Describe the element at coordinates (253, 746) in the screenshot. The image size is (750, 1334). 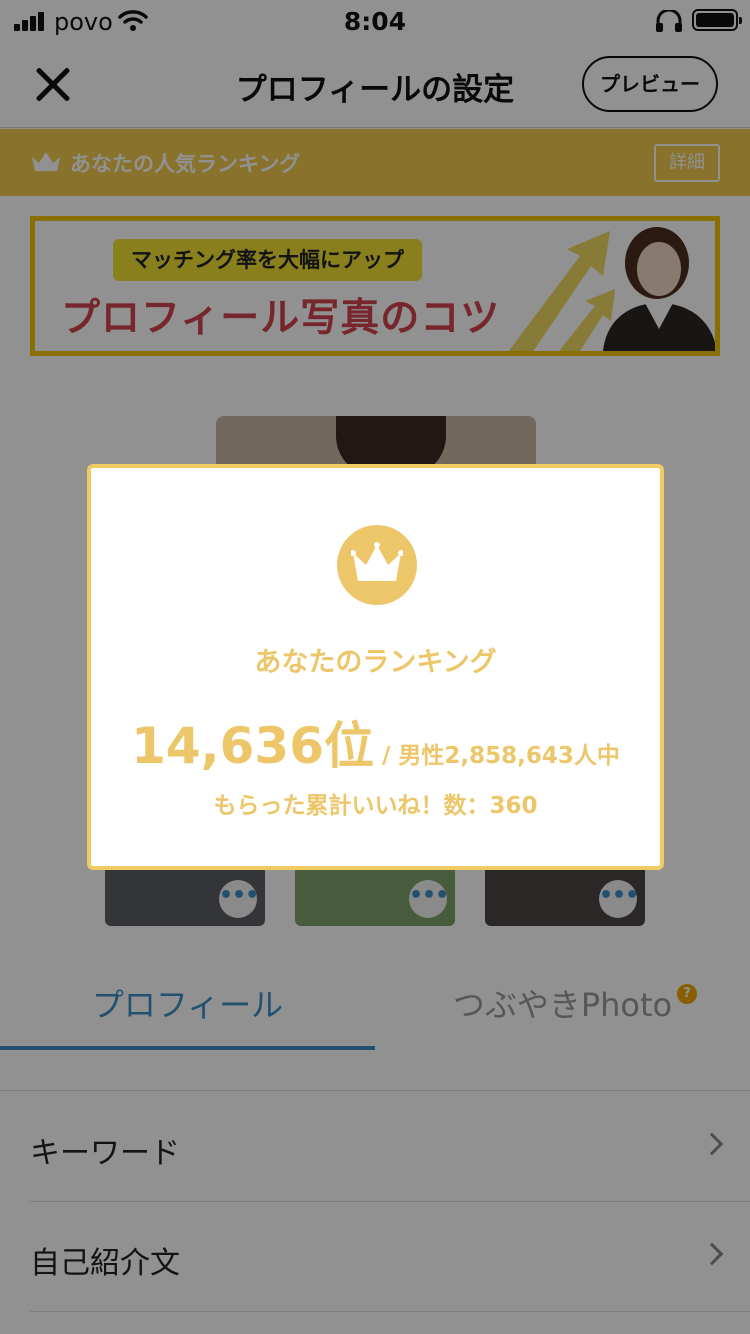
I see `rank-value: 14,636位` at that location.